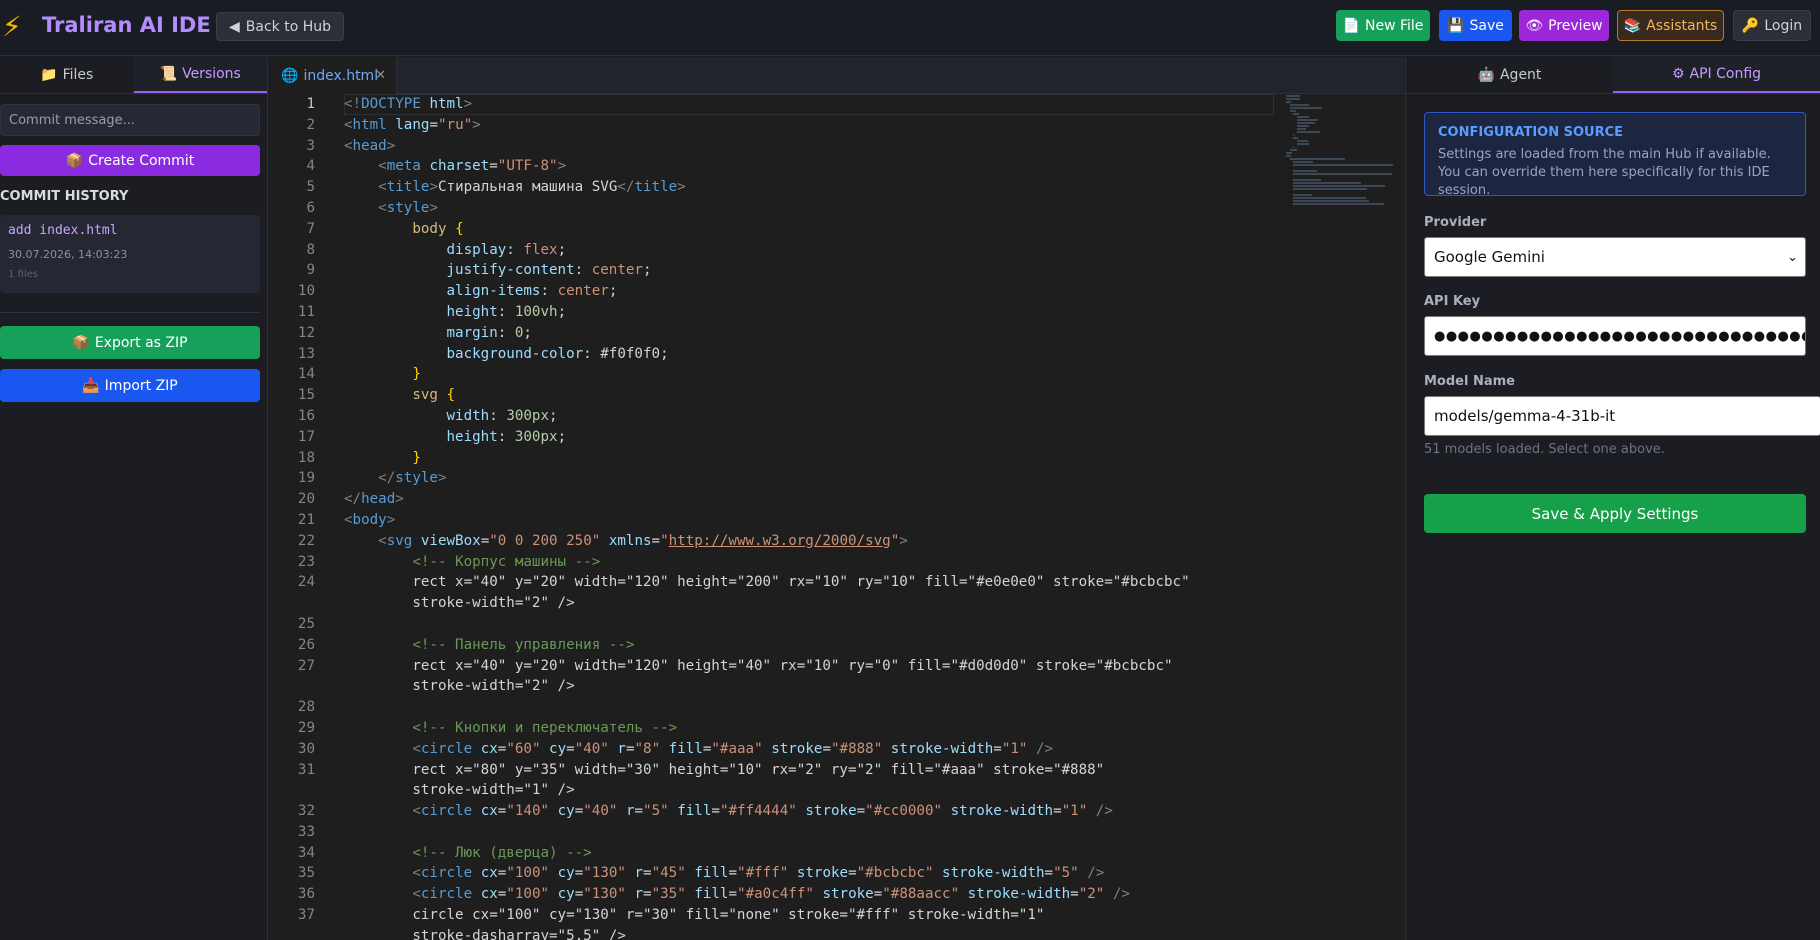  What do you see at coordinates (63, 230) in the screenshot?
I see `commit-message: add index.html` at bounding box center [63, 230].